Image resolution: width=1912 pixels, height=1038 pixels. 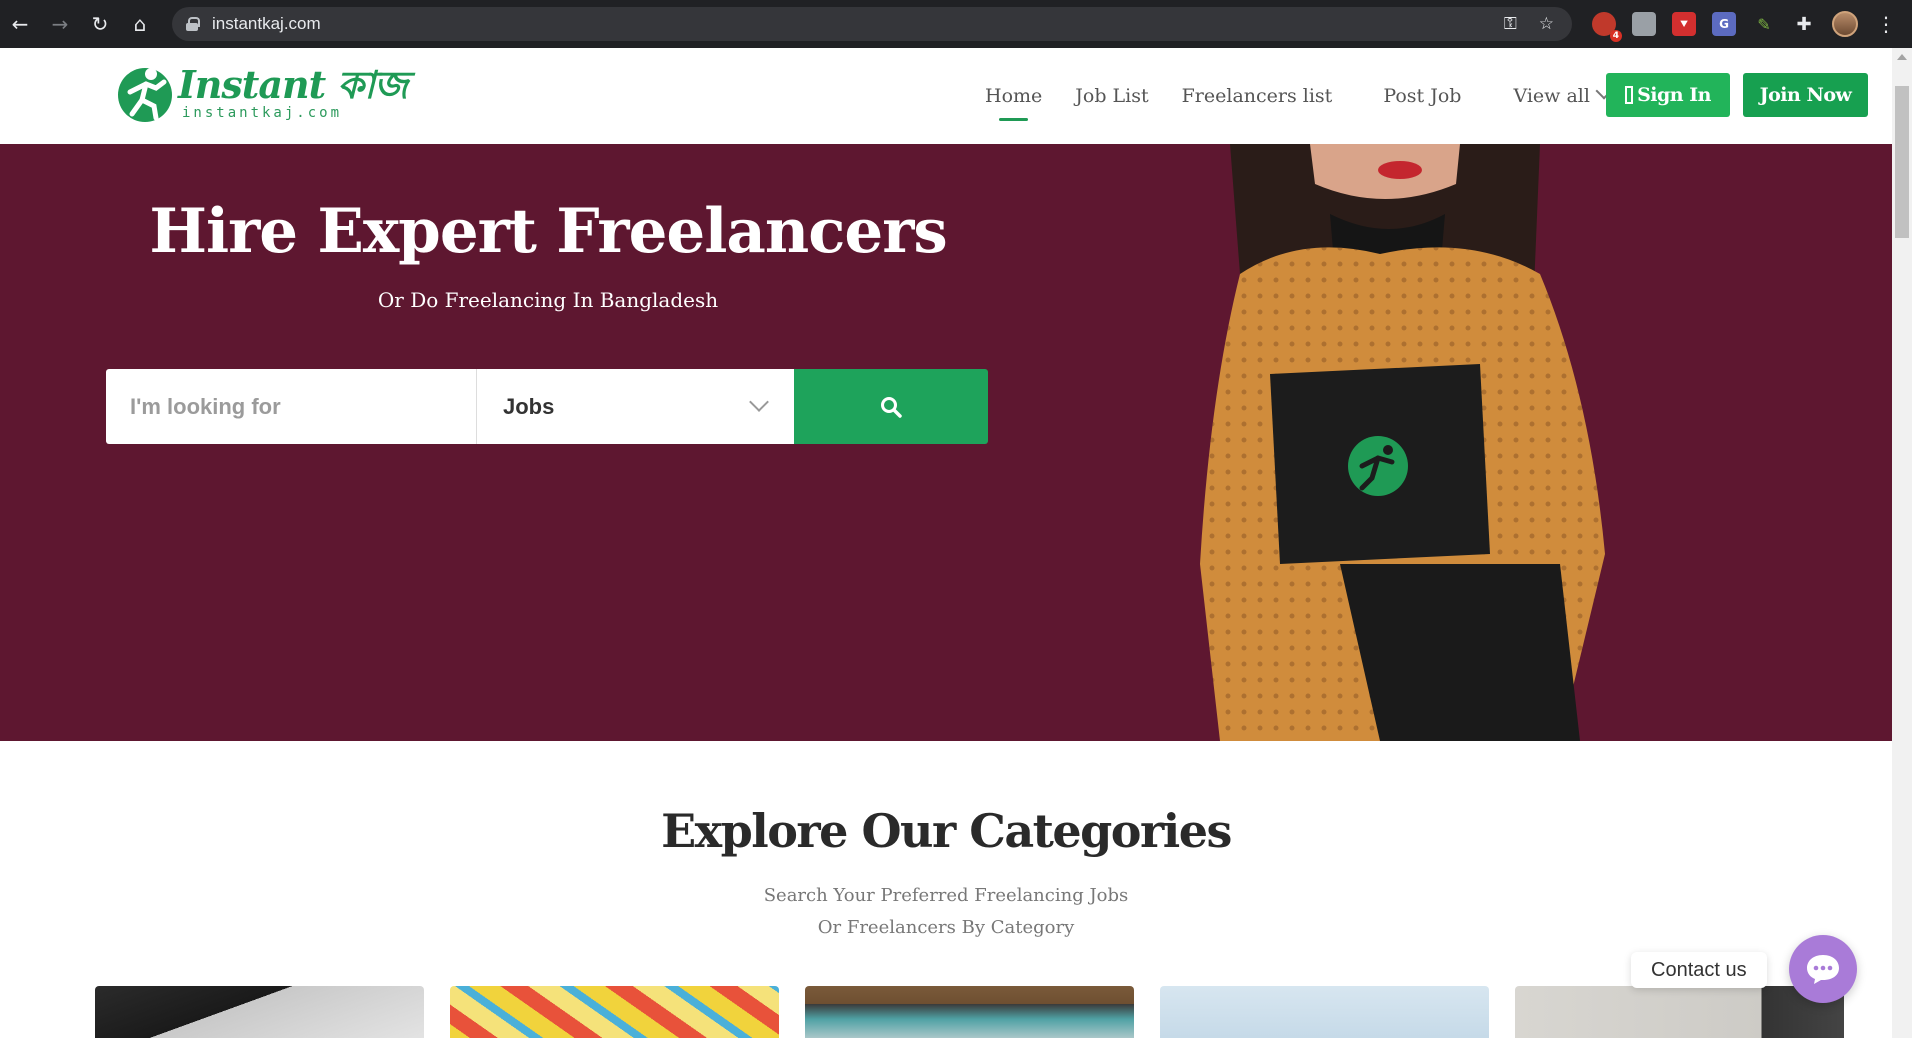 I want to click on join-now-label: Join Now, so click(x=1805, y=95).